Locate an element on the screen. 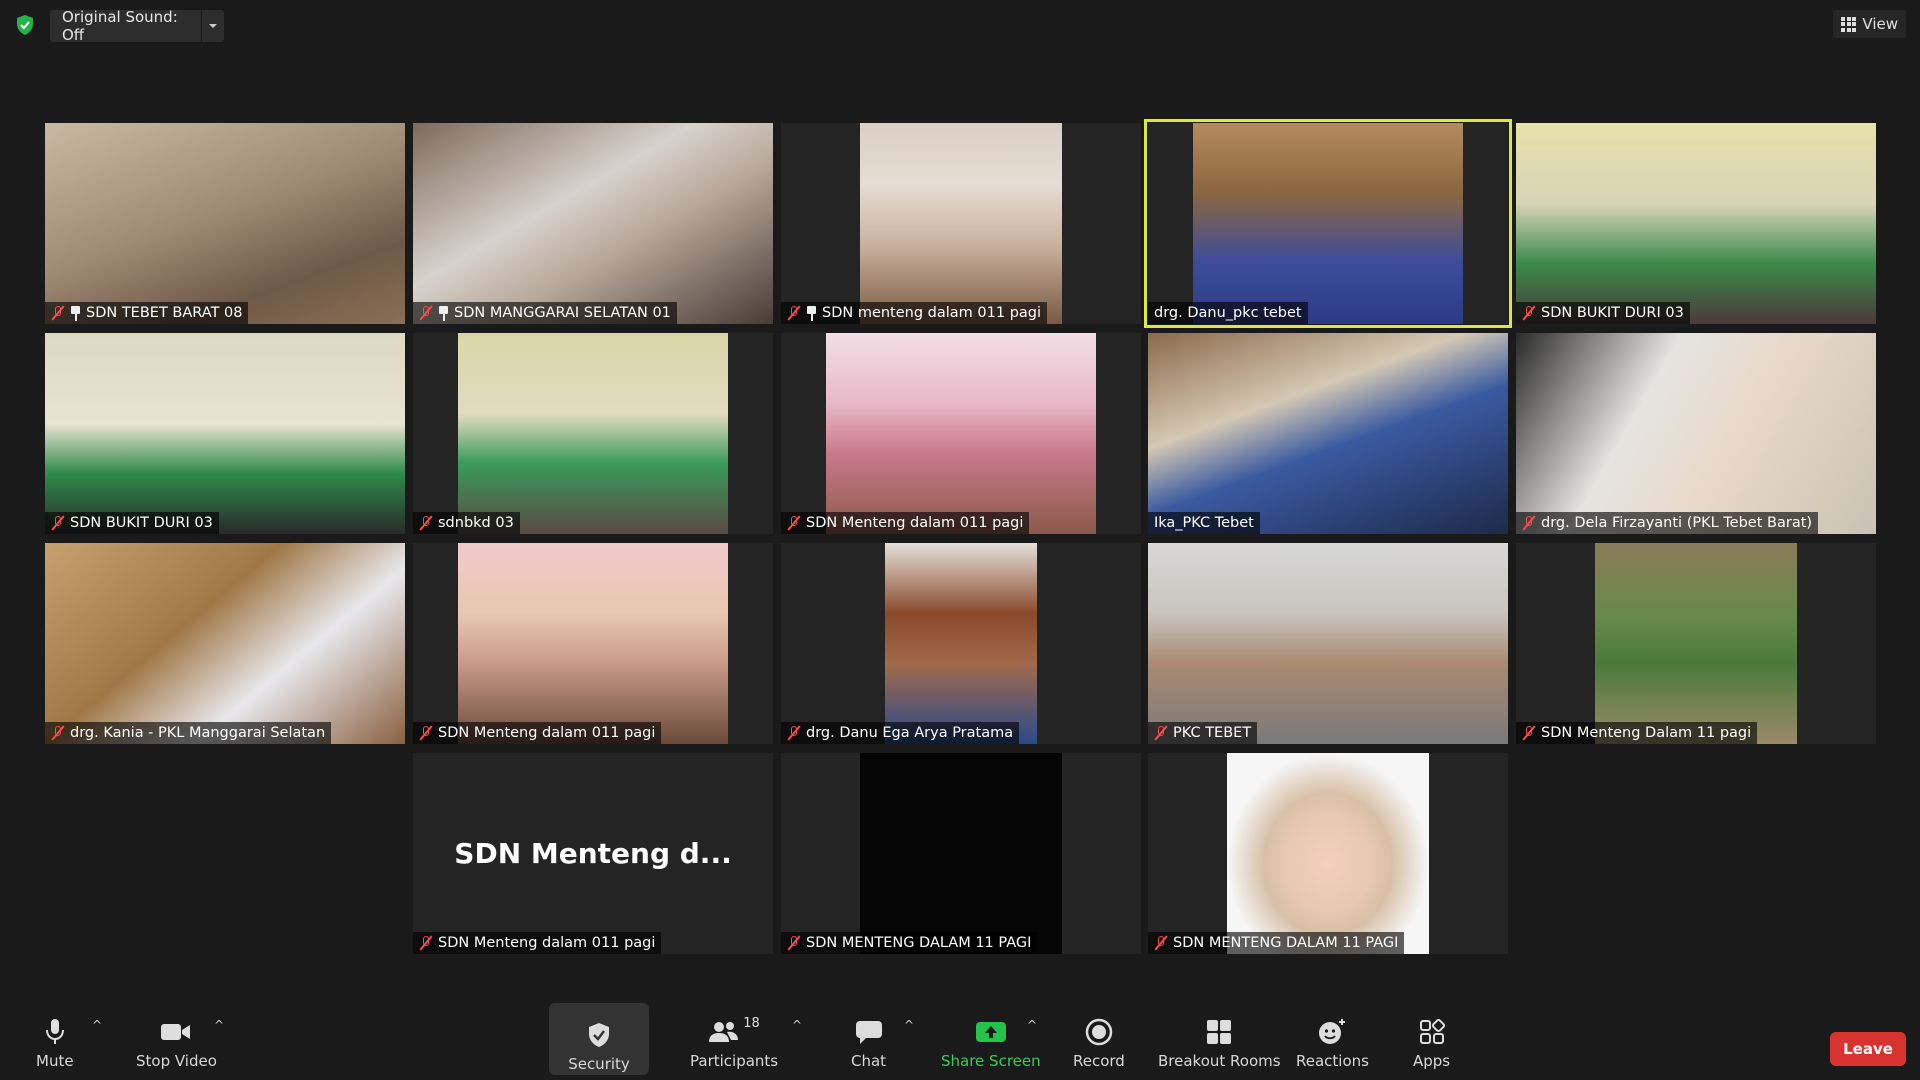 Image resolution: width=1920 pixels, height=1080 pixels. participant-caption: Ika_PKC Tebet is located at coordinates (1204, 523).